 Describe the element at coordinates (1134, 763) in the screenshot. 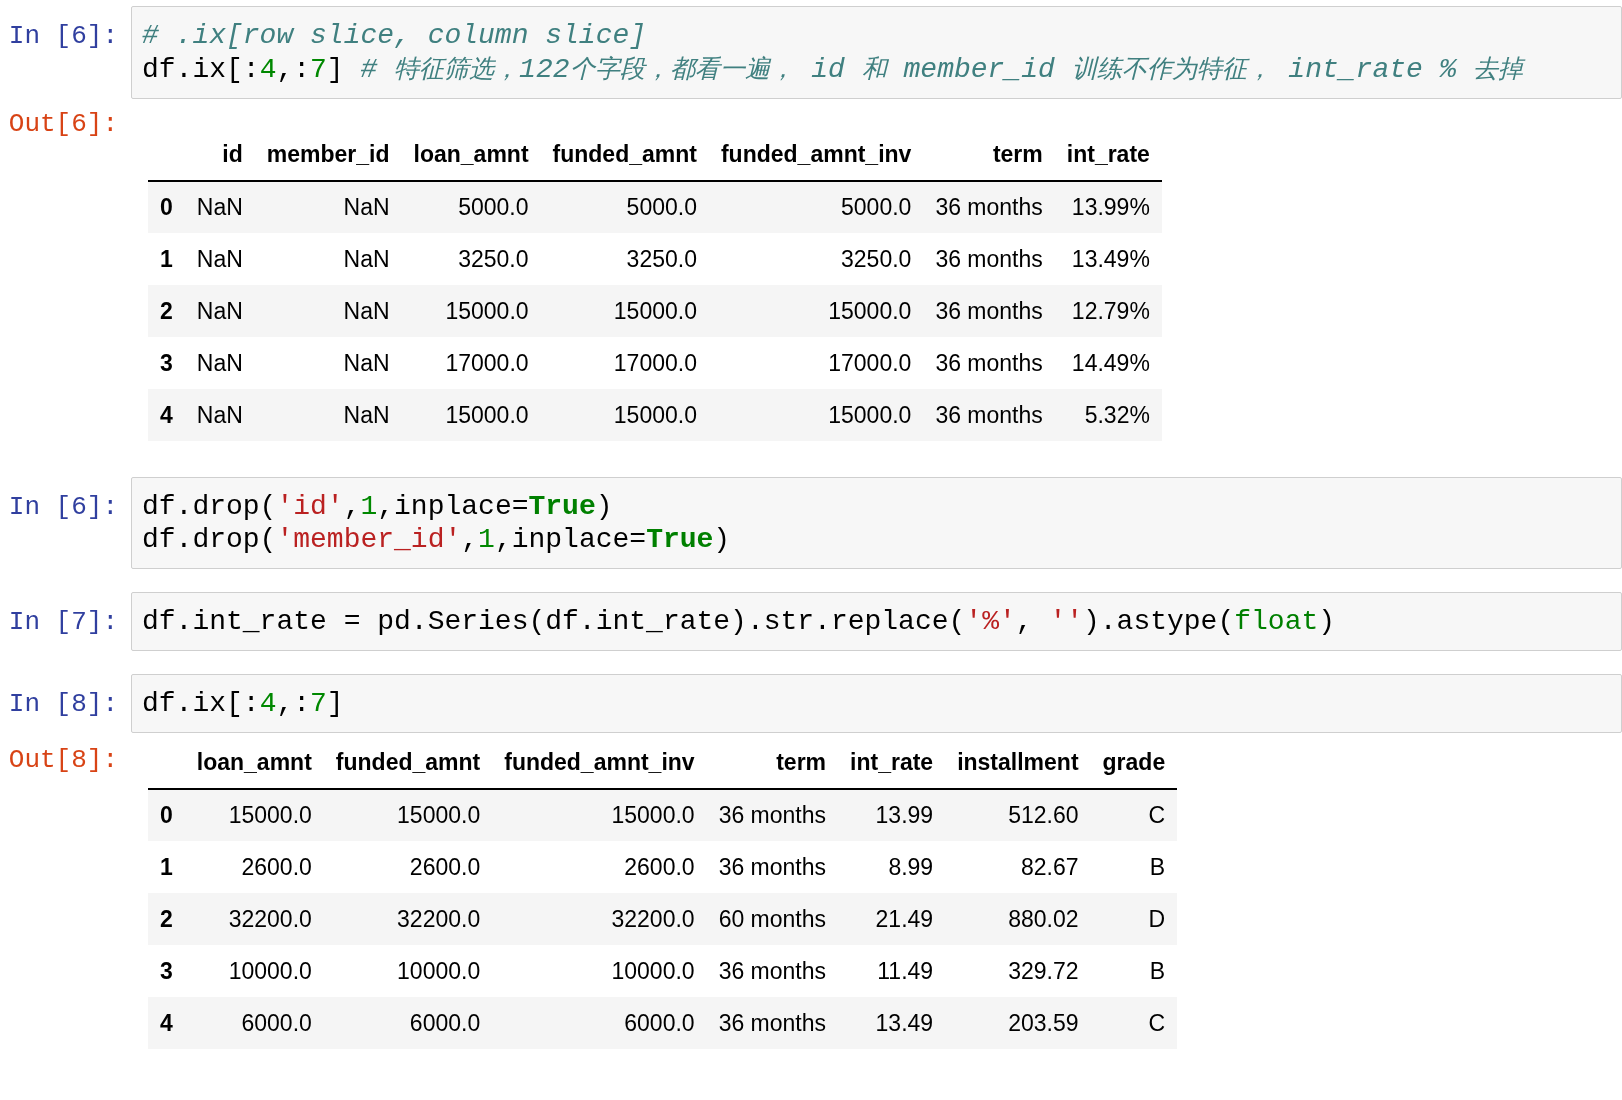

I see `column-header: grade` at that location.